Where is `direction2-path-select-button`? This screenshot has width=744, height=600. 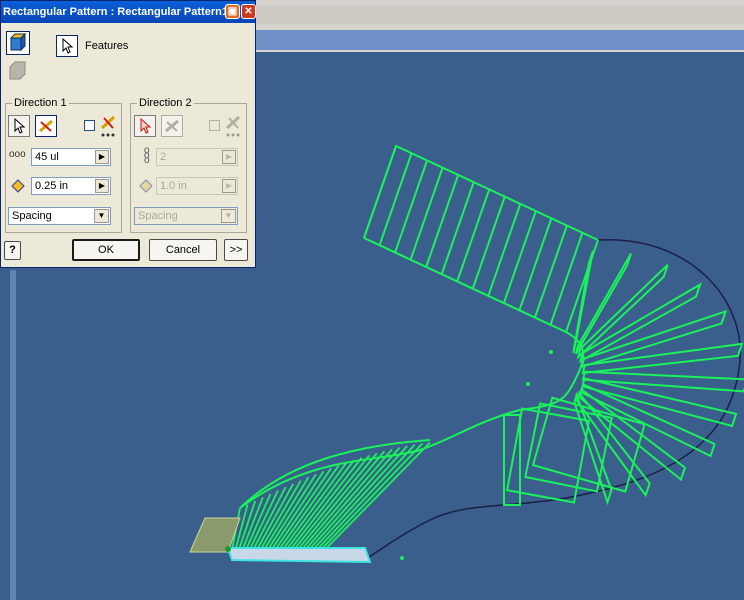
direction2-path-select-button is located at coordinates (145, 126).